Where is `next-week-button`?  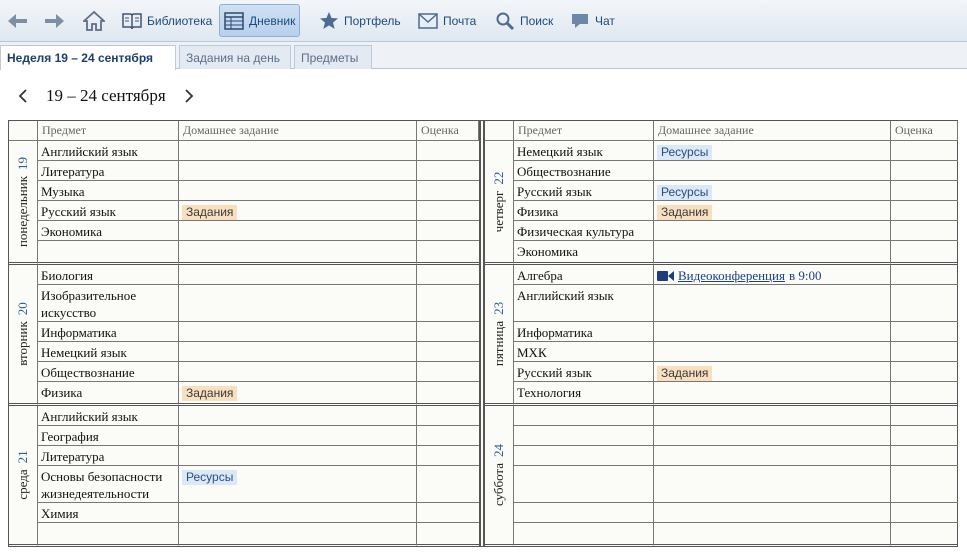
next-week-button is located at coordinates (189, 96).